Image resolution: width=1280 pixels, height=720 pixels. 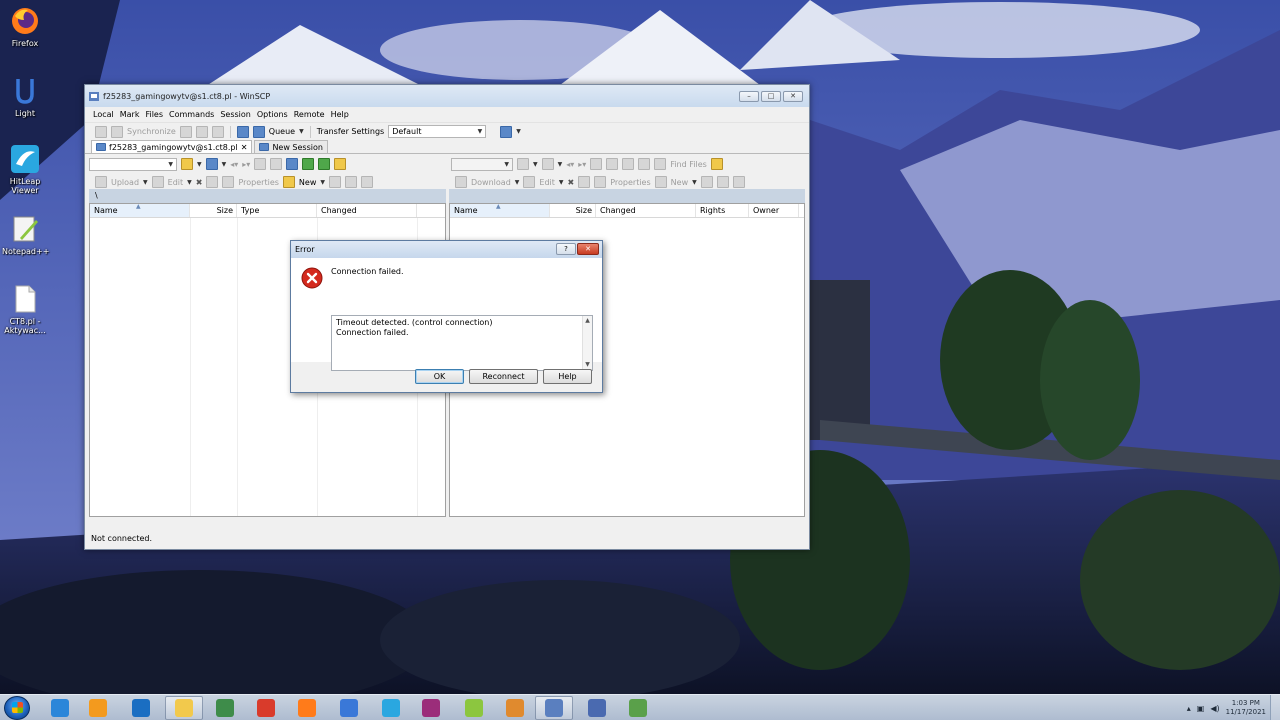 What do you see at coordinates (1246, 708) in the screenshot?
I see `clock: 1:03 PM 11/17/2021` at bounding box center [1246, 708].